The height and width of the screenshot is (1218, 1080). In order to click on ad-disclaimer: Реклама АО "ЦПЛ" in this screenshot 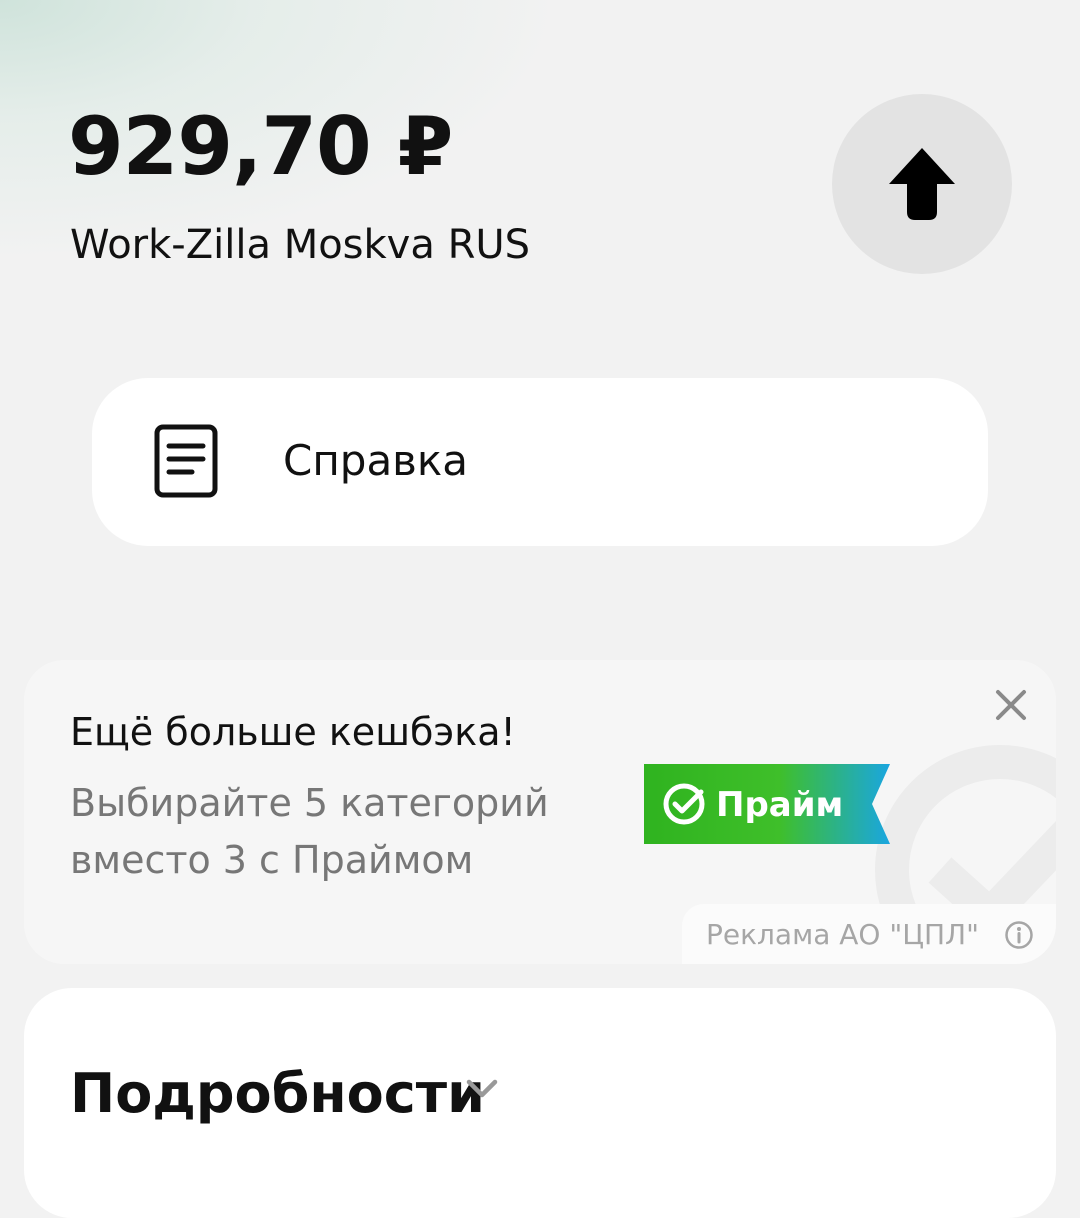, I will do `click(869, 934)`.